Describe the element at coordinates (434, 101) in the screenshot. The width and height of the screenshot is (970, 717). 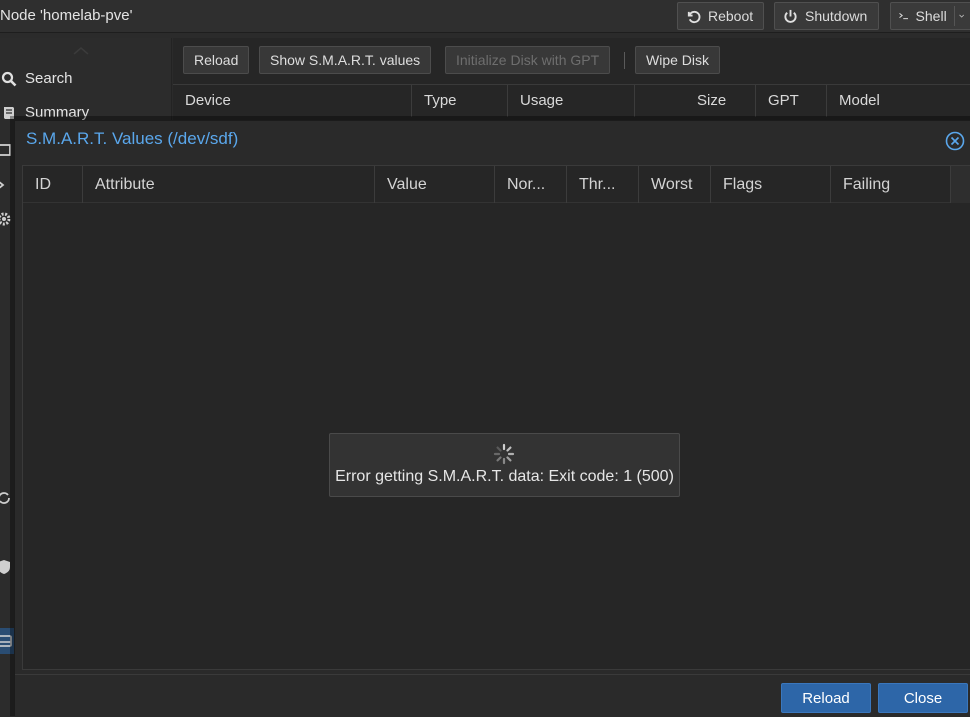
I see `column-type: Type` at that location.